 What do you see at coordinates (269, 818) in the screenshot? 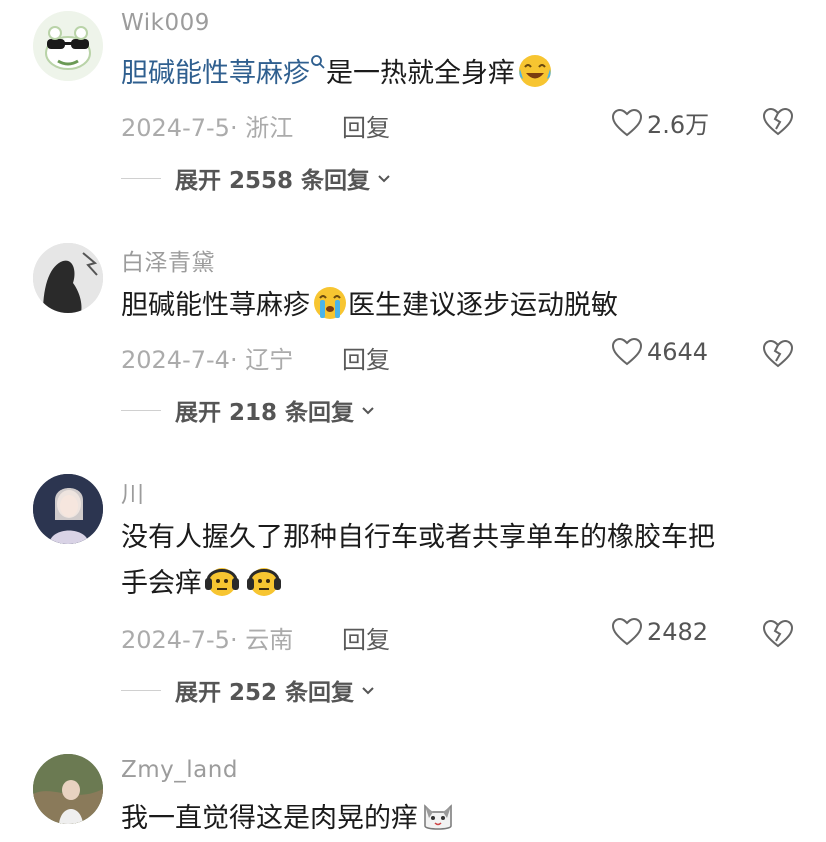
I see `comment-text-part: 我一直觉得这是肉晃的痒` at bounding box center [269, 818].